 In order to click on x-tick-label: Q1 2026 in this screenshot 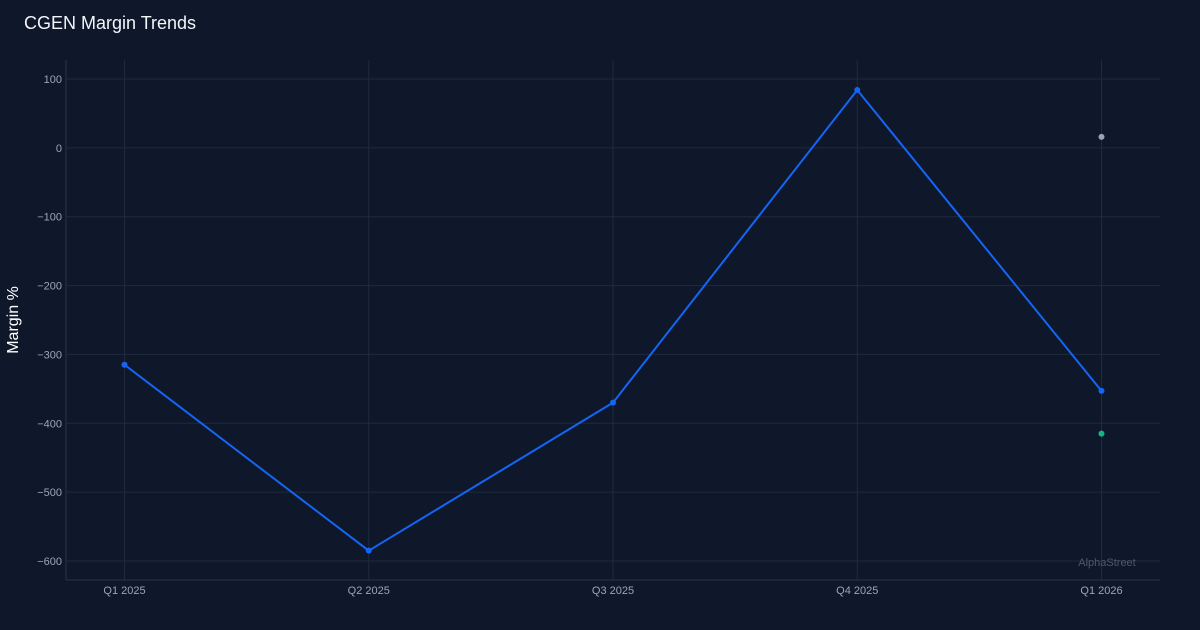, I will do `click(1101, 591)`.